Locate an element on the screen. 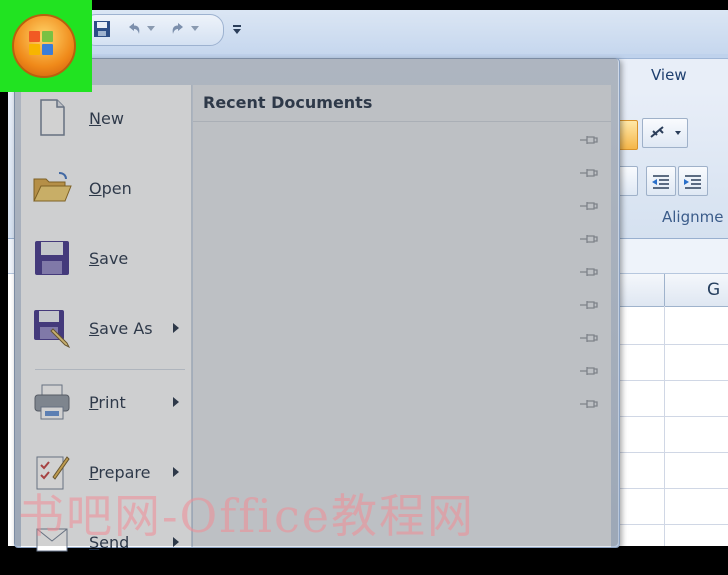 This screenshot has height=575, width=728. menu-item-label: Open is located at coordinates (110, 188).